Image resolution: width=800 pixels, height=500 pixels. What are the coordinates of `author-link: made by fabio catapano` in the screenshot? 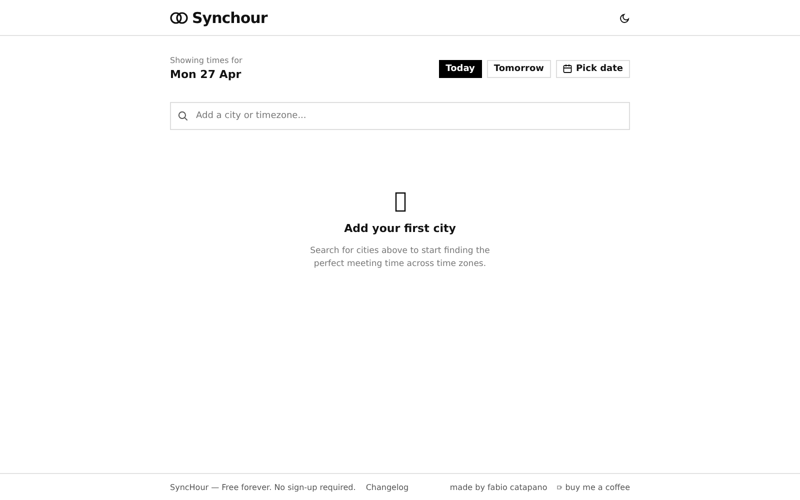 It's located at (499, 487).